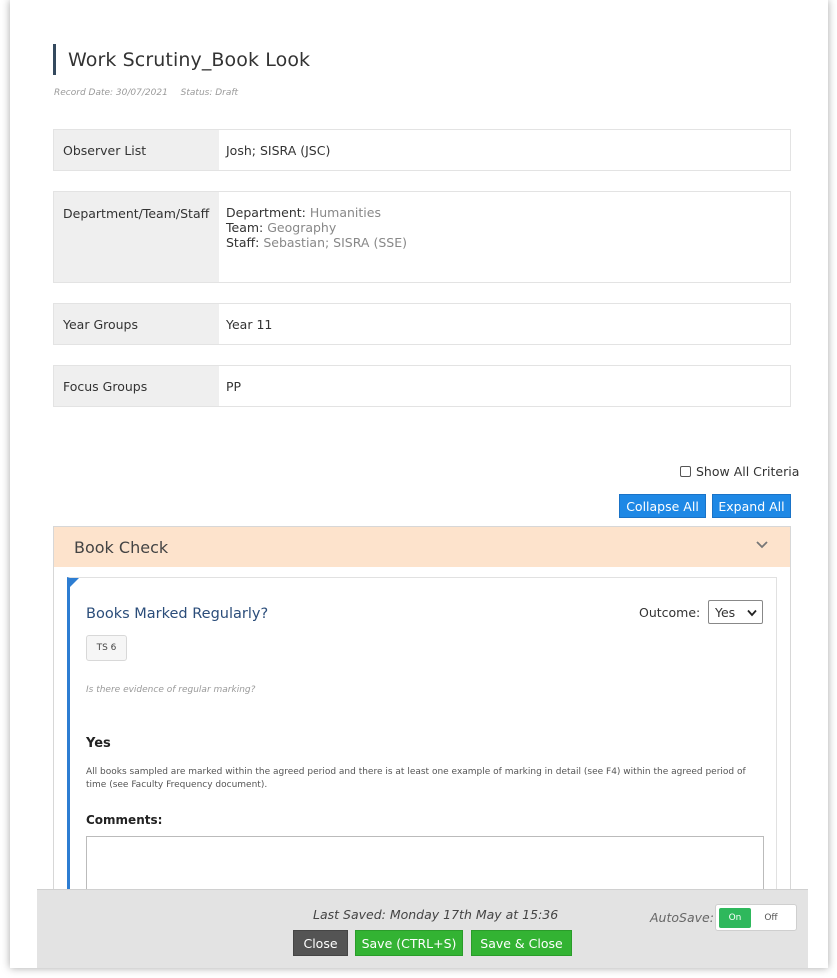  What do you see at coordinates (662, 506) in the screenshot?
I see `collapse-all-button: Collapse All` at bounding box center [662, 506].